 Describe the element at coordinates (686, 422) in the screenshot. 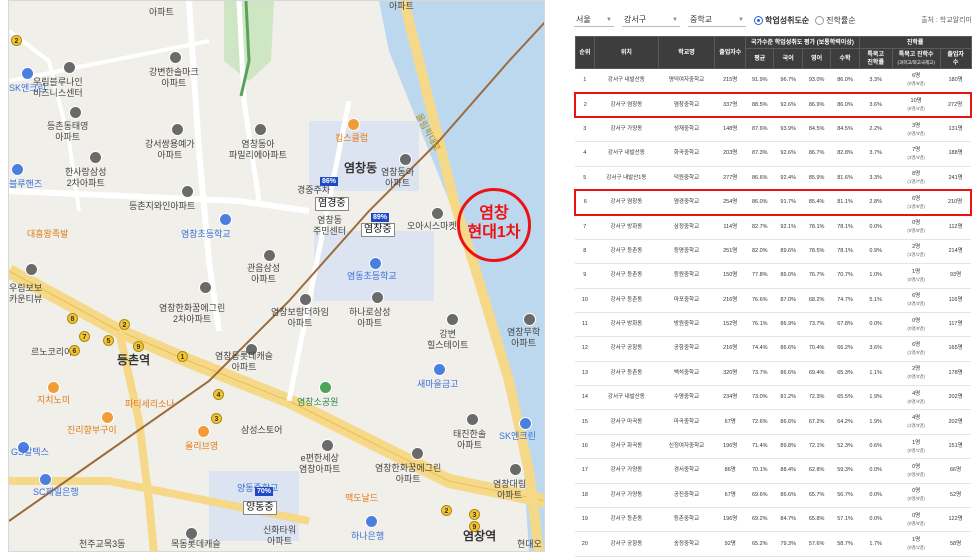

I see `cell-school: 마곡중학교` at that location.